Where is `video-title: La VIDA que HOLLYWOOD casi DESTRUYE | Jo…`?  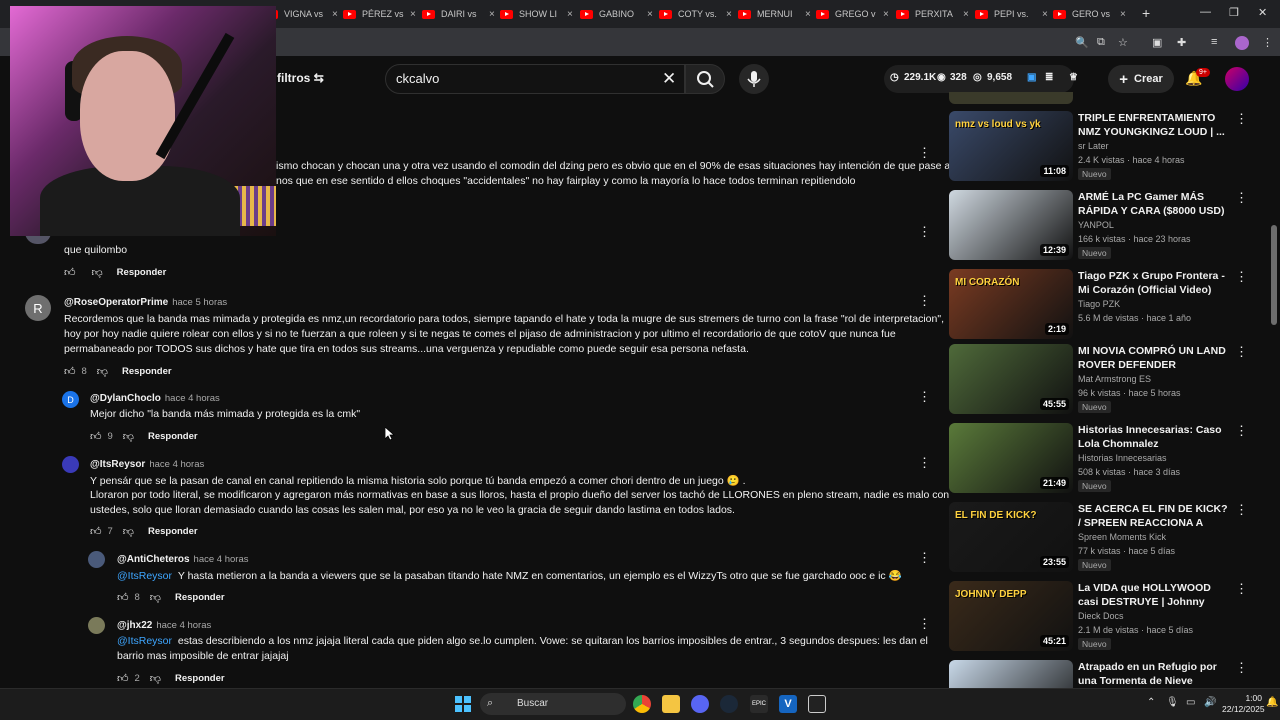
video-title: La VIDA que HOLLYWOOD casi DESTRUYE | Jo… is located at coordinates (1153, 595).